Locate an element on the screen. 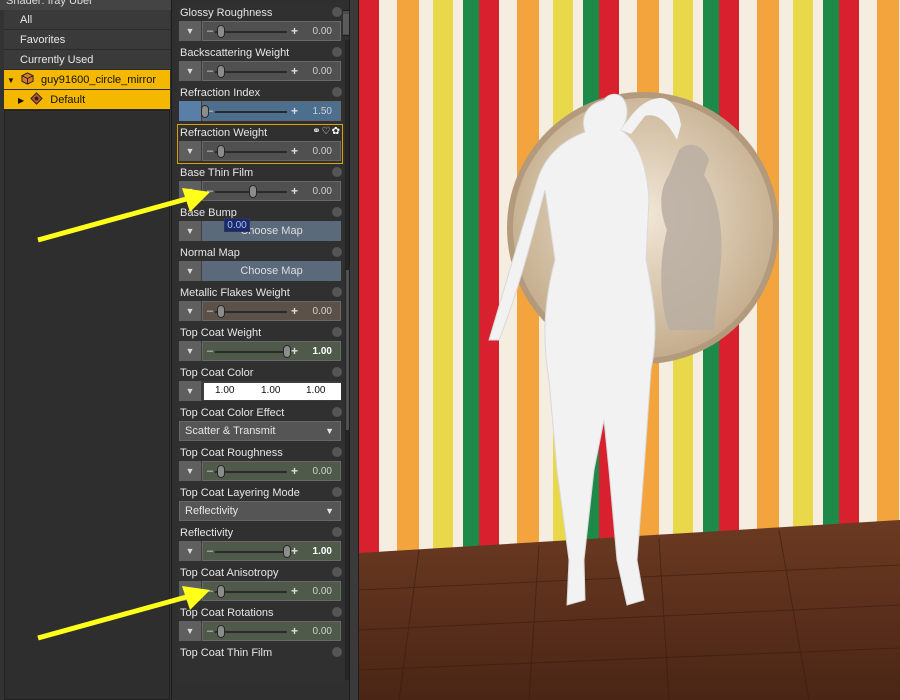 The width and height of the screenshot is (900, 700). heart-icon: ♡ is located at coordinates (327, 131).